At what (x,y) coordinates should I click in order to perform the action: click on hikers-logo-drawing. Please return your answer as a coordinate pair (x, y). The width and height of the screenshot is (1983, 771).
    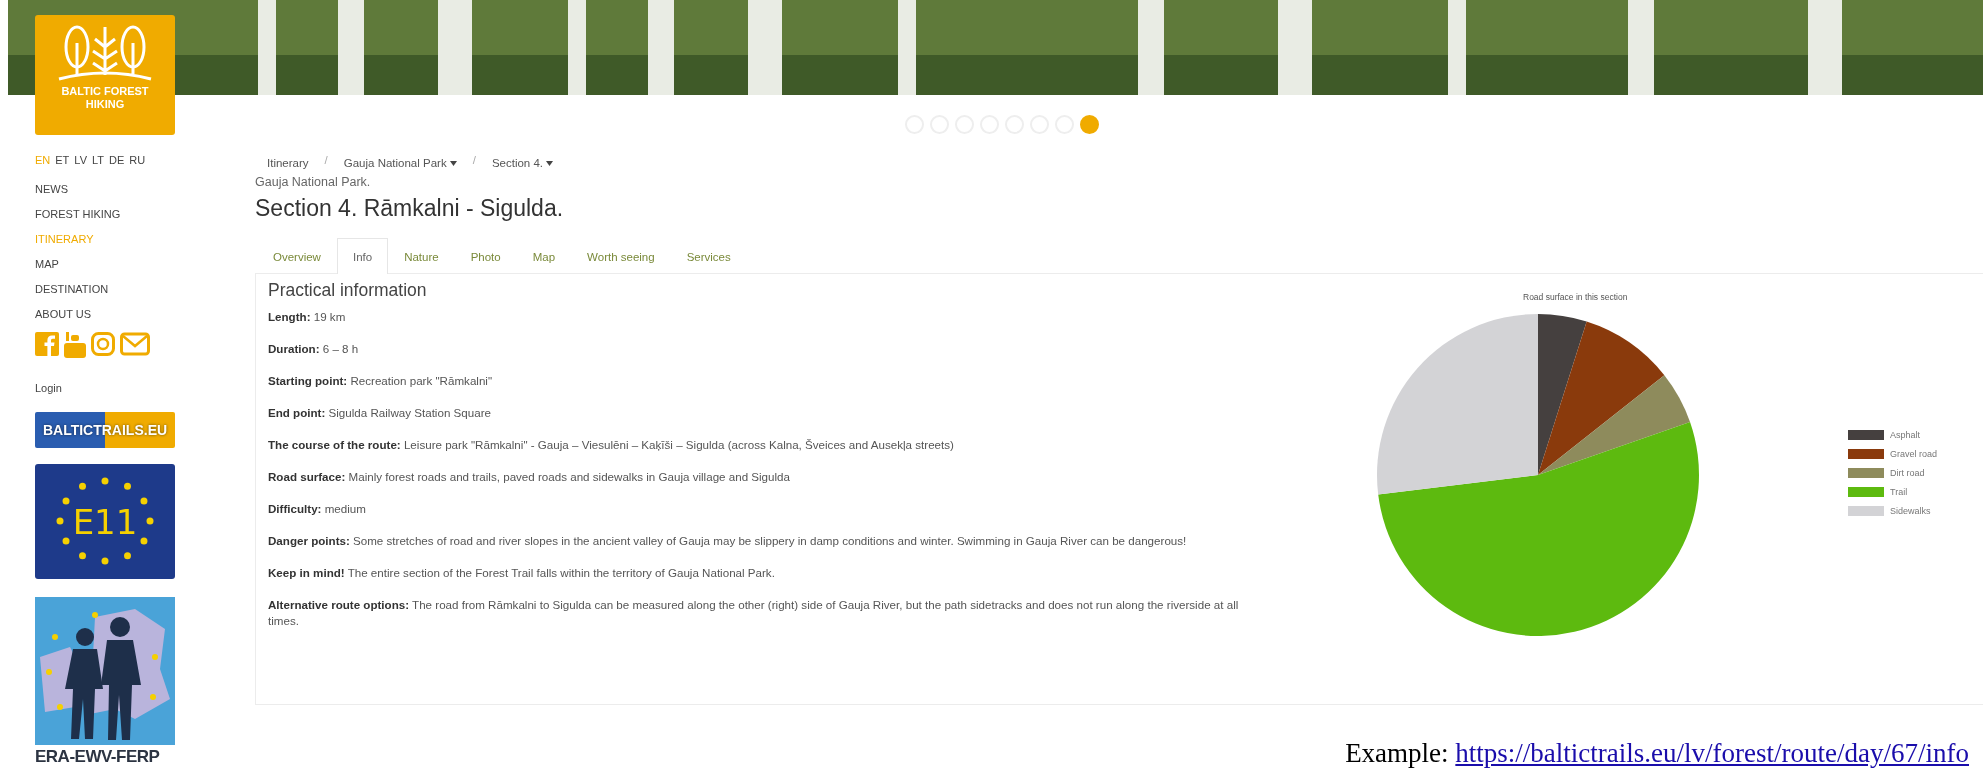
    Looking at the image, I should click on (105, 671).